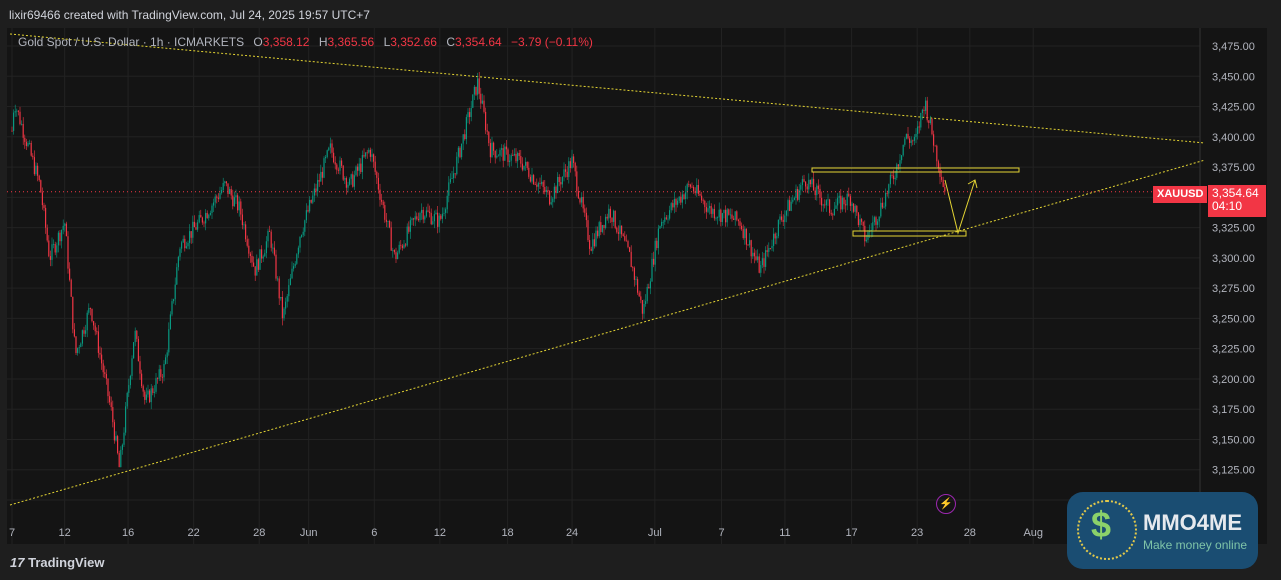  Describe the element at coordinates (1233, 168) in the screenshot. I see `y-tick-label: 3,375.00` at that location.